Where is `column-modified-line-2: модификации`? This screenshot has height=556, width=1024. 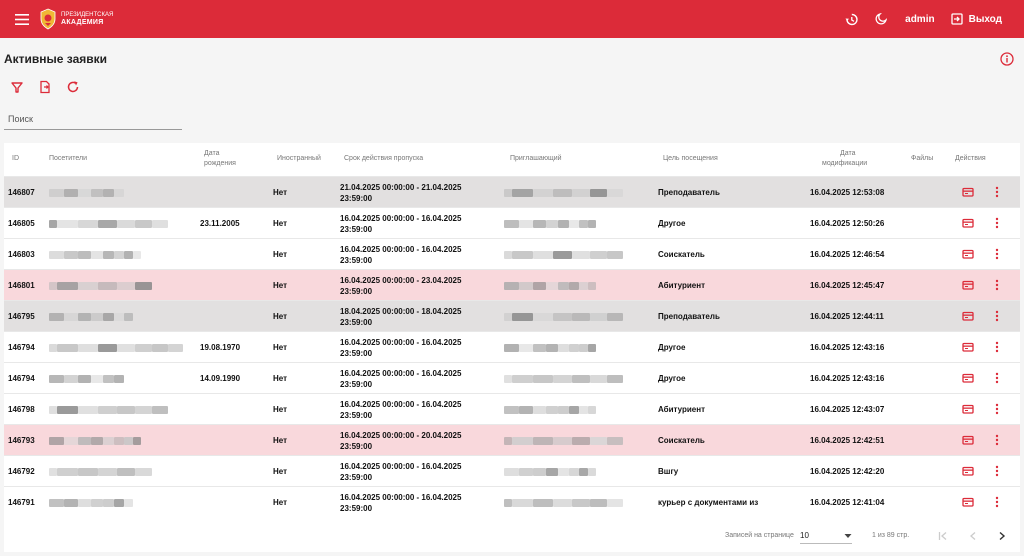 column-modified-line-2: модификации is located at coordinates (844, 163).